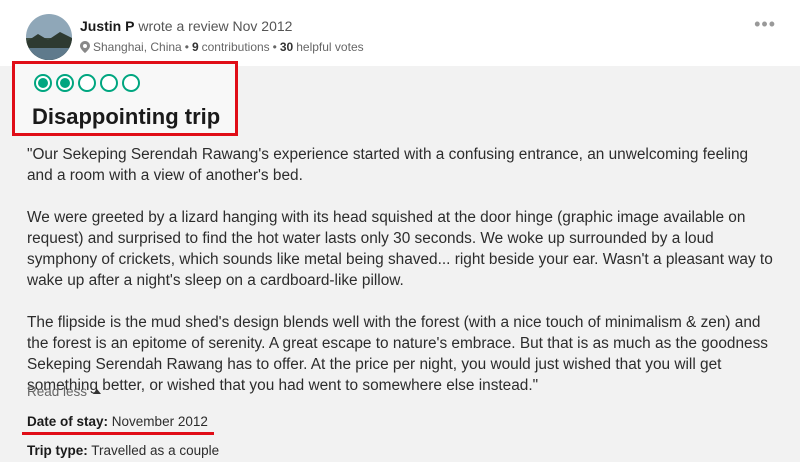 The width and height of the screenshot is (800, 462). I want to click on trip-type-value: Travelled as a couple, so click(155, 450).